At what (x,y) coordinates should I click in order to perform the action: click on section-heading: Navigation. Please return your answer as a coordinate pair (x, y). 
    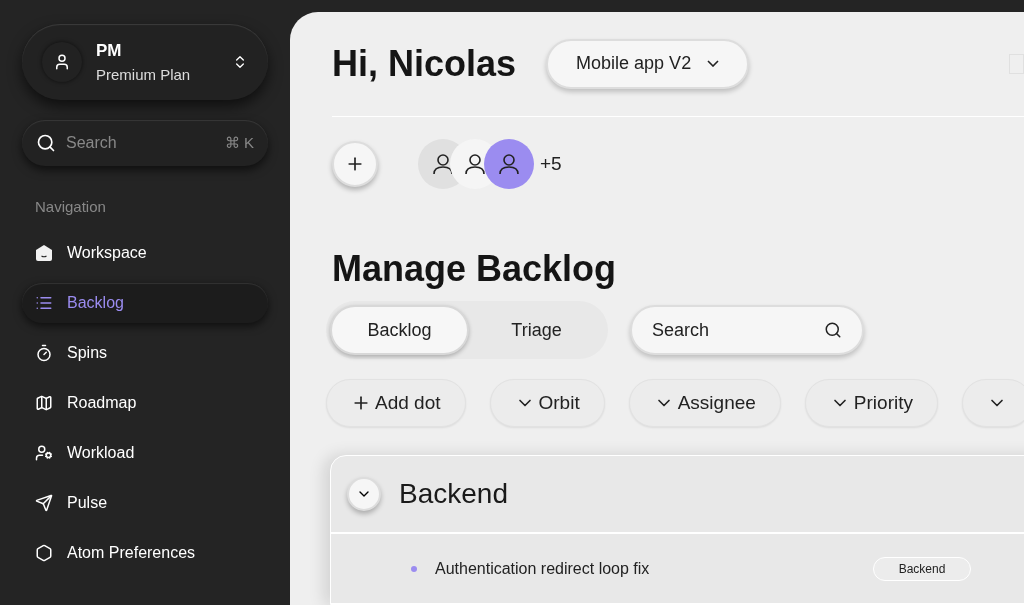
    Looking at the image, I should click on (71, 207).